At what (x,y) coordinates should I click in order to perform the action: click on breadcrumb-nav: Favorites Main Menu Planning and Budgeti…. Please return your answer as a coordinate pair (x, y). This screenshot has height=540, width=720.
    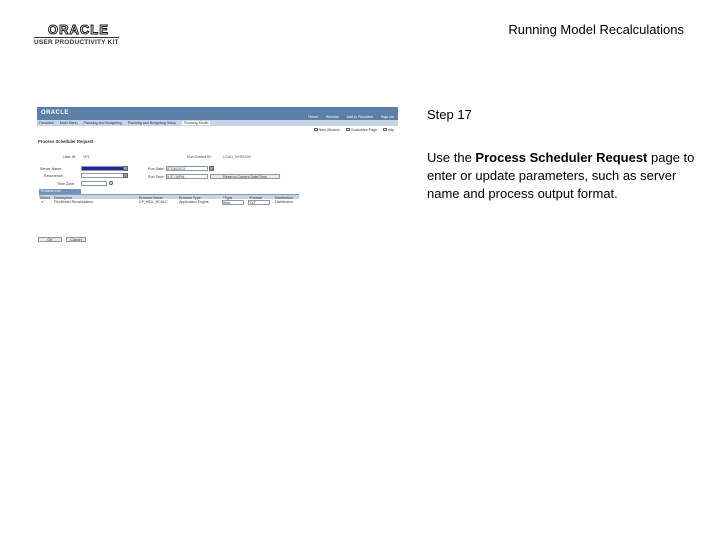
    Looking at the image, I should click on (217, 123).